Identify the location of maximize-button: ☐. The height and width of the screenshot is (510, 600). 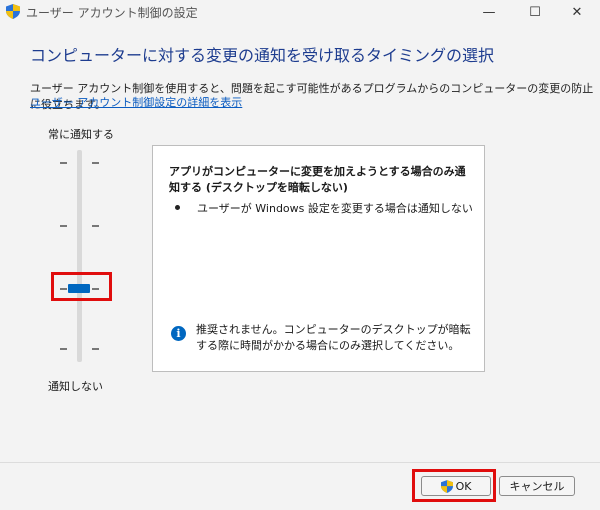
(535, 12).